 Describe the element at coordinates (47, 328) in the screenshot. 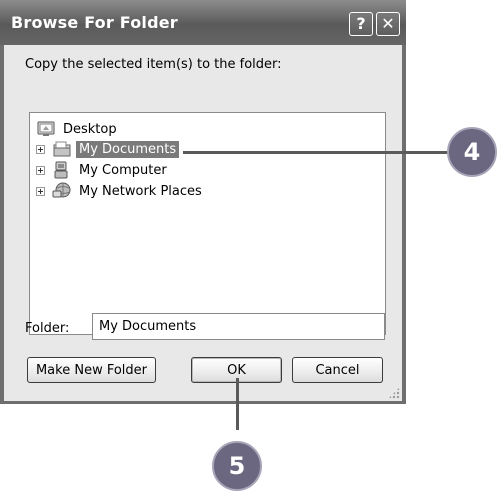

I see `folder-label: Folder:` at that location.